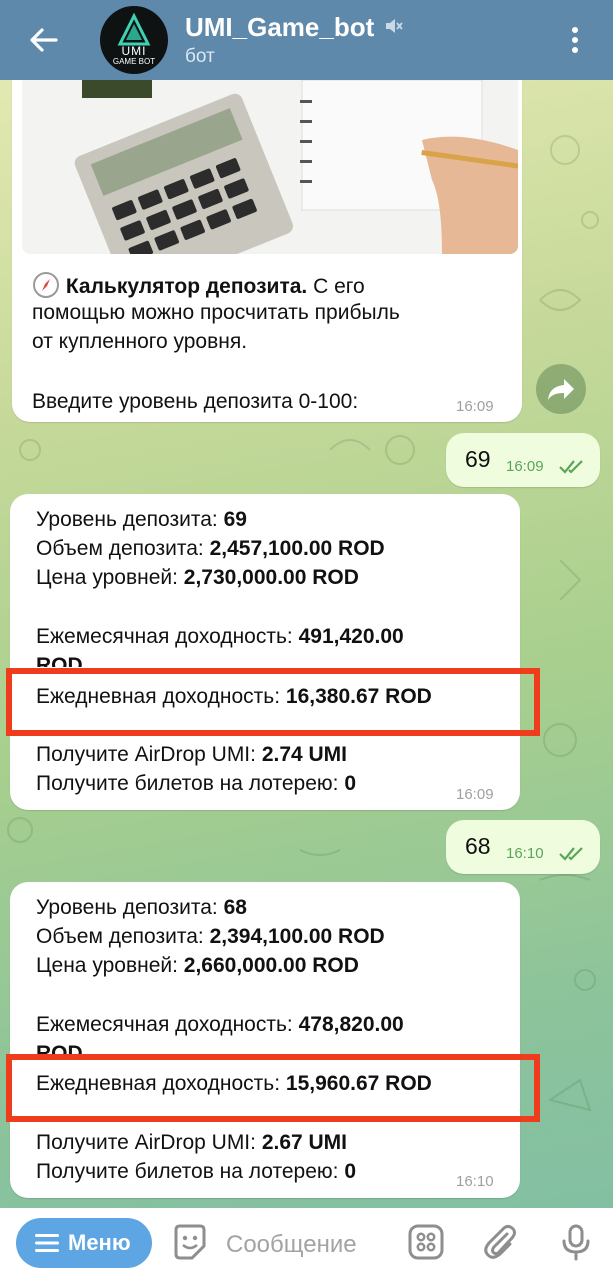 The image size is (613, 1280). What do you see at coordinates (426, 1242) in the screenshot?
I see `bot-commands-icon` at bounding box center [426, 1242].